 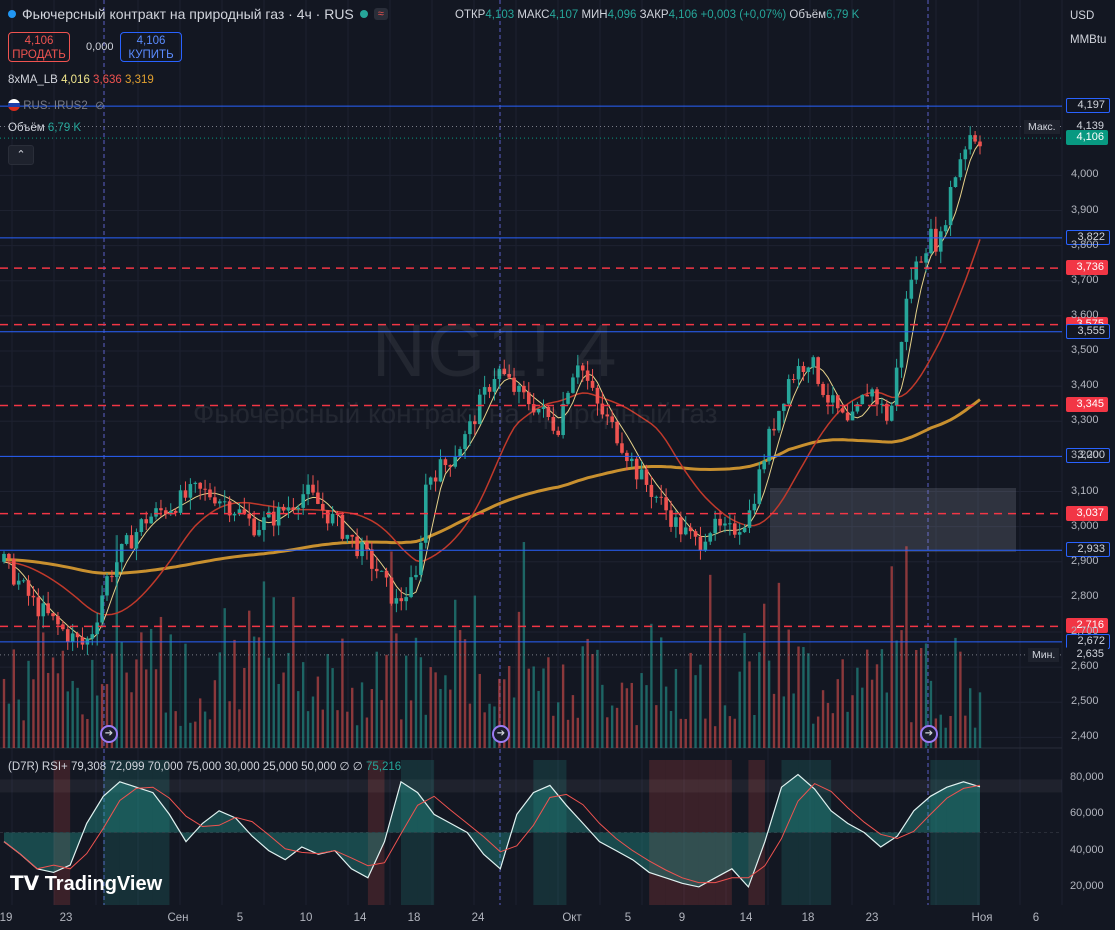 What do you see at coordinates (151, 41) in the screenshot?
I see `buy-price: 4,106` at bounding box center [151, 41].